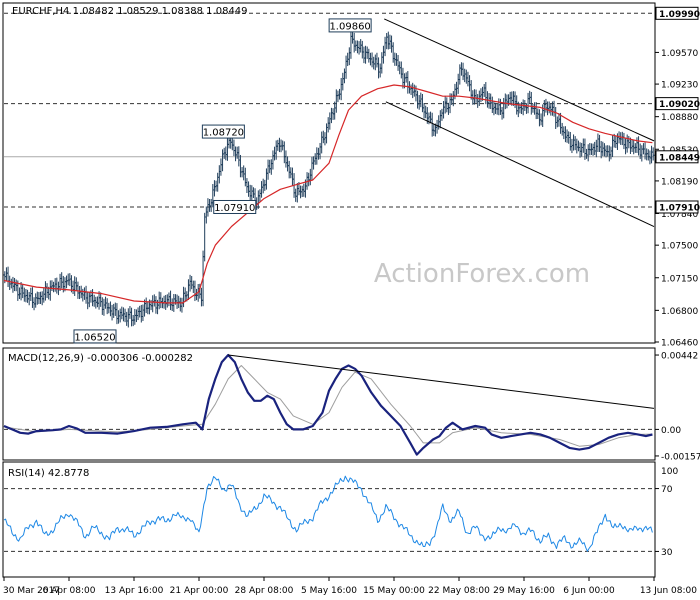 This screenshot has width=700, height=600. Describe the element at coordinates (679, 344) in the screenshot. I see `price-y-tick-label: 1.06460` at that location.